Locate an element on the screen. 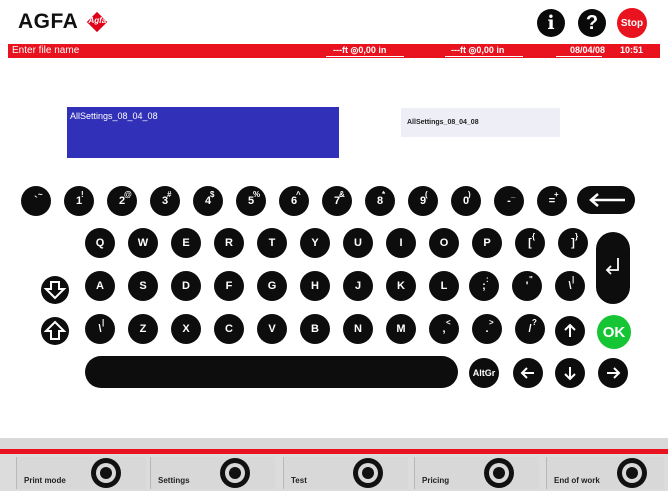 This screenshot has height=491, width=668. print-mode-button: Print mode is located at coordinates (81, 473).